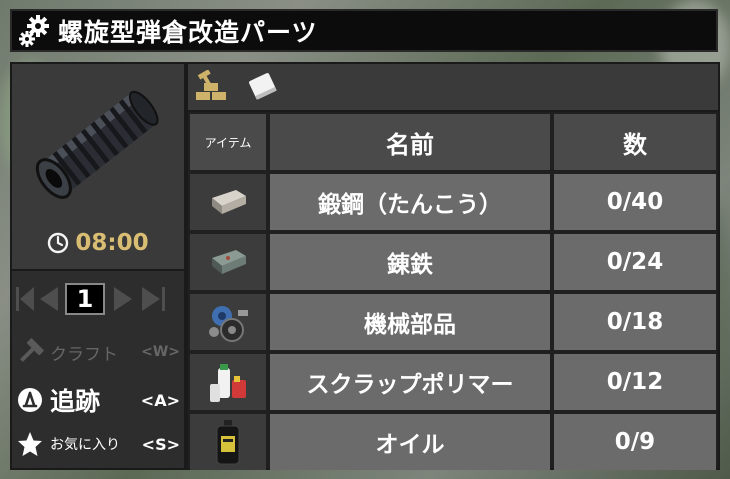 The width and height of the screenshot is (730, 479). I want to click on craft-time: 08:00, so click(98, 243).